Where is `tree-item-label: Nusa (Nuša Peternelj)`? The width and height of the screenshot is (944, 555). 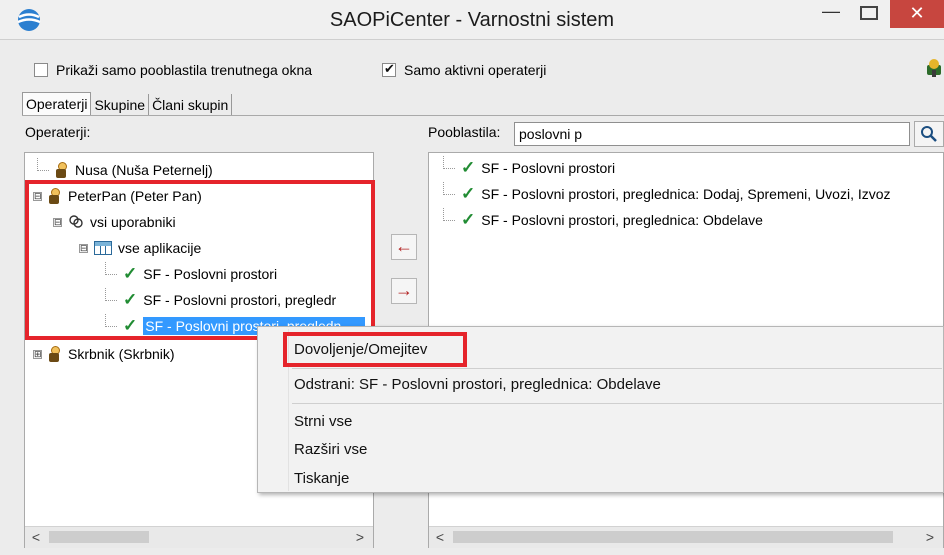
tree-item-label: Nusa (Nuša Peternelj) is located at coordinates (144, 170).